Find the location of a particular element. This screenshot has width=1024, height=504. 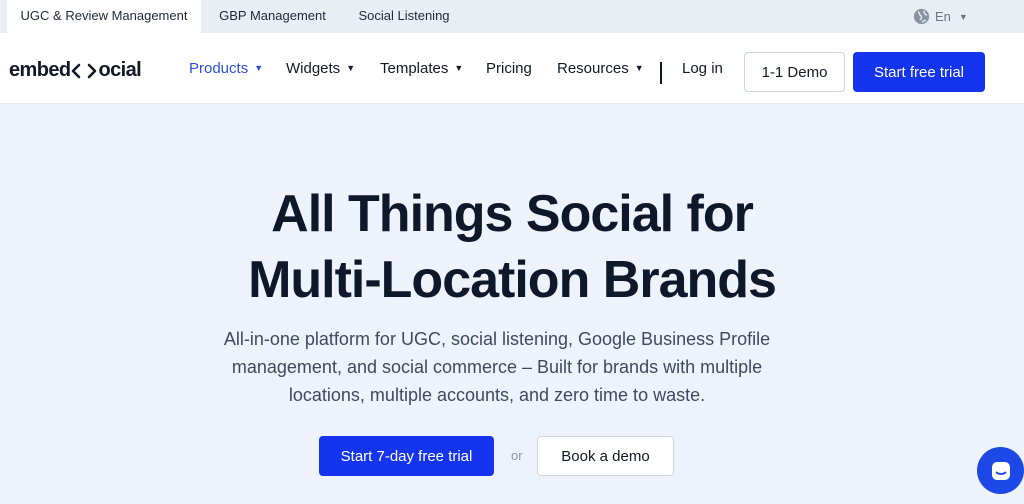

chat-launcher is located at coordinates (1000, 470).